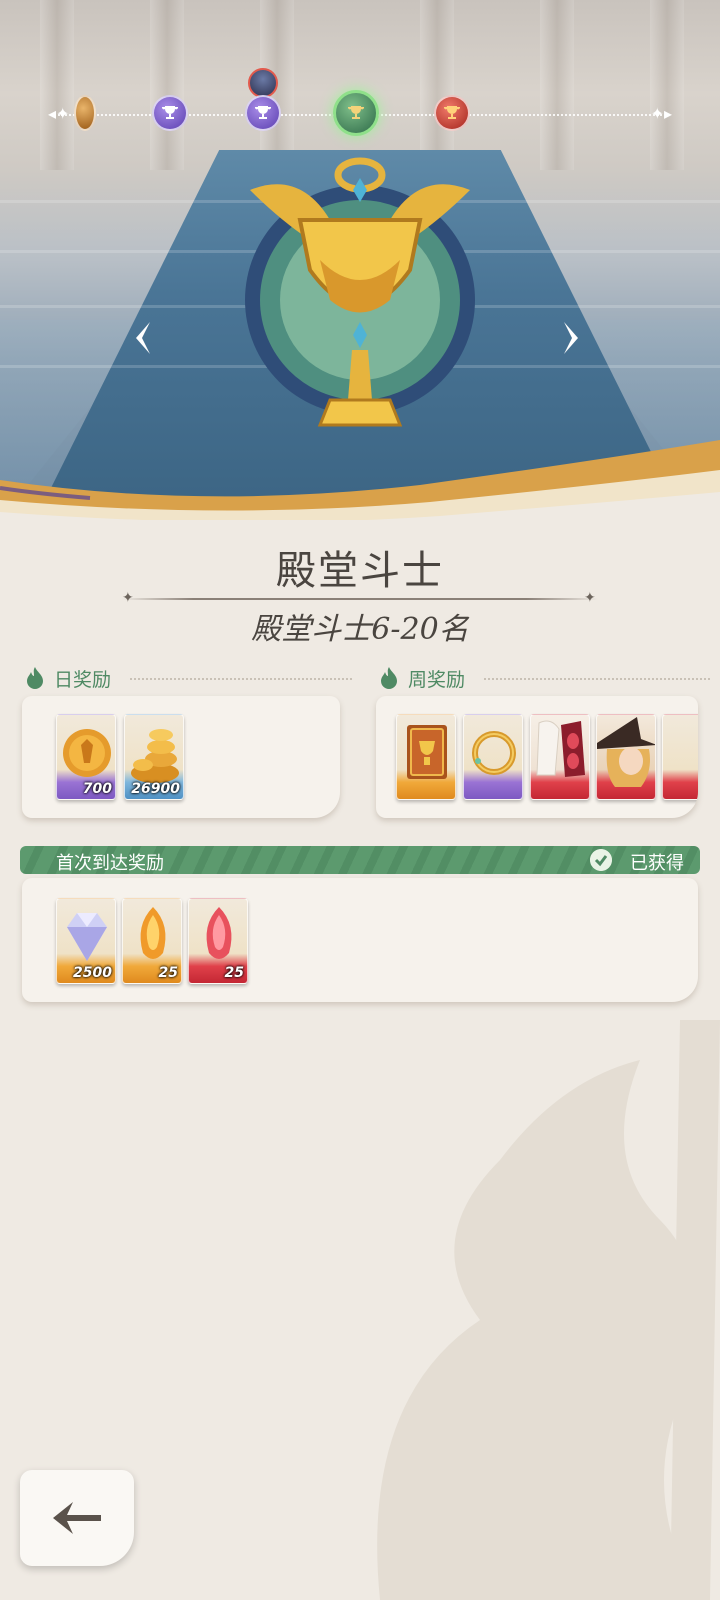  What do you see at coordinates (97, 789) in the screenshot?
I see `reward-qty: 700` at bounding box center [97, 789].